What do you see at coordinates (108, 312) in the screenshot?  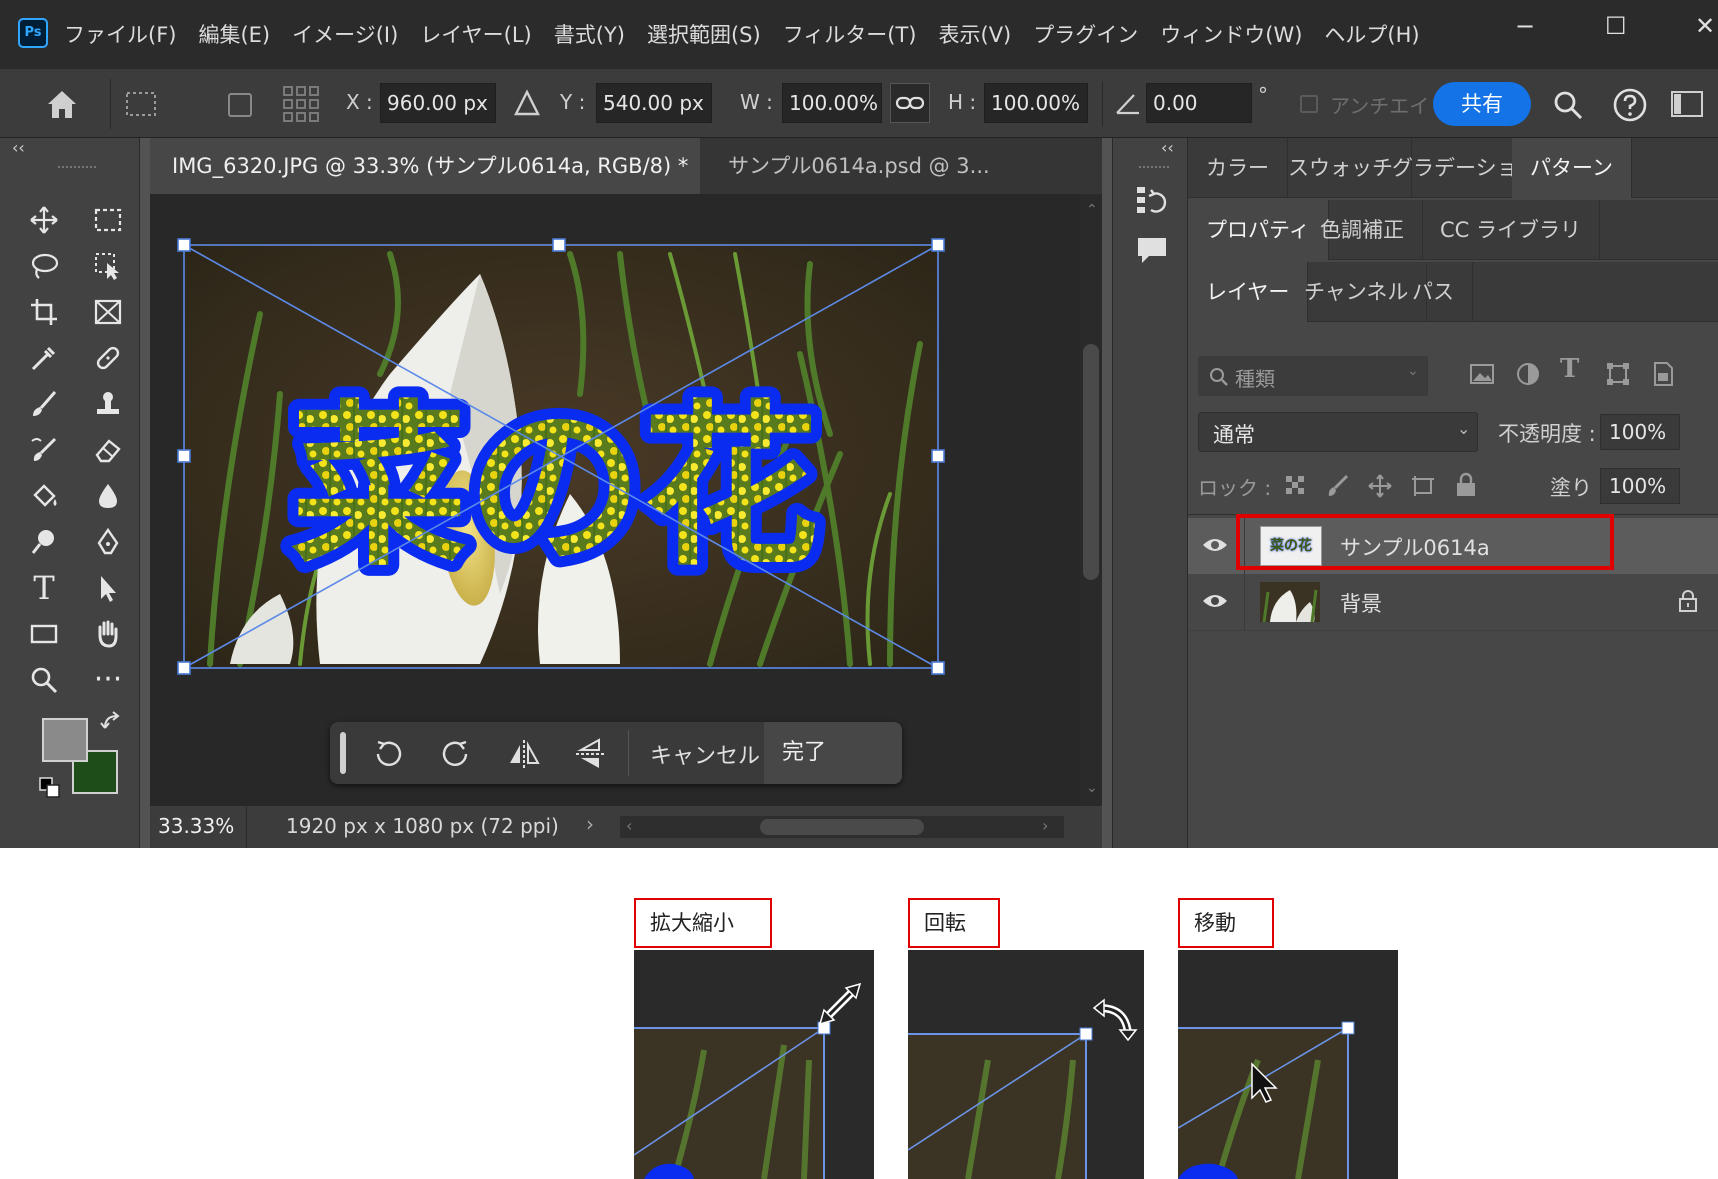 I see `frame-tool-icon` at bounding box center [108, 312].